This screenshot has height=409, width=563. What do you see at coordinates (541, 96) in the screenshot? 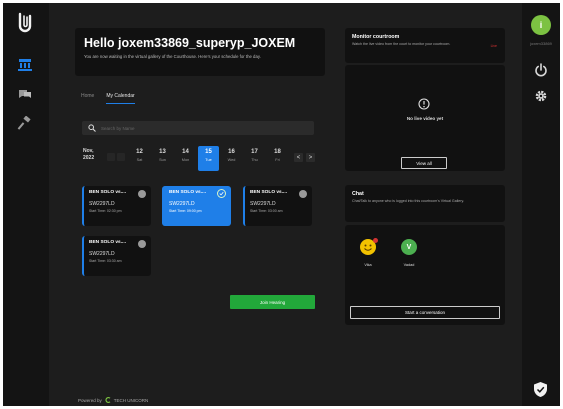
I see `settings-gear-icon` at bounding box center [541, 96].